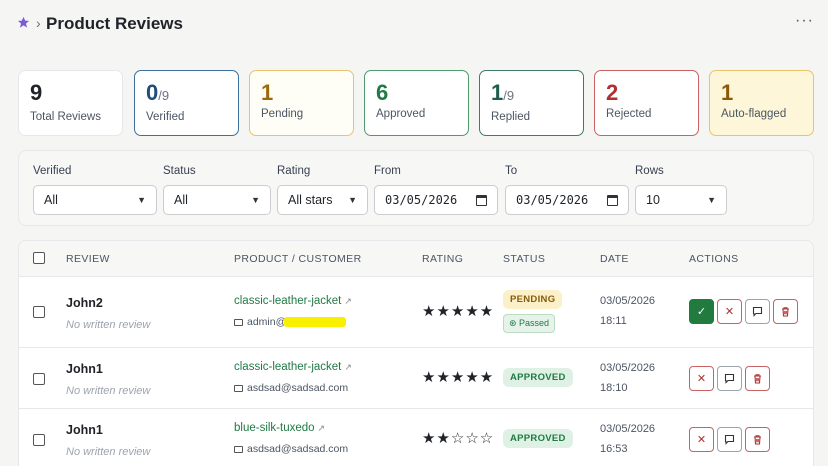 The width and height of the screenshot is (828, 466). What do you see at coordinates (152, 92) in the screenshot?
I see `stat-value: 0` at bounding box center [152, 92].